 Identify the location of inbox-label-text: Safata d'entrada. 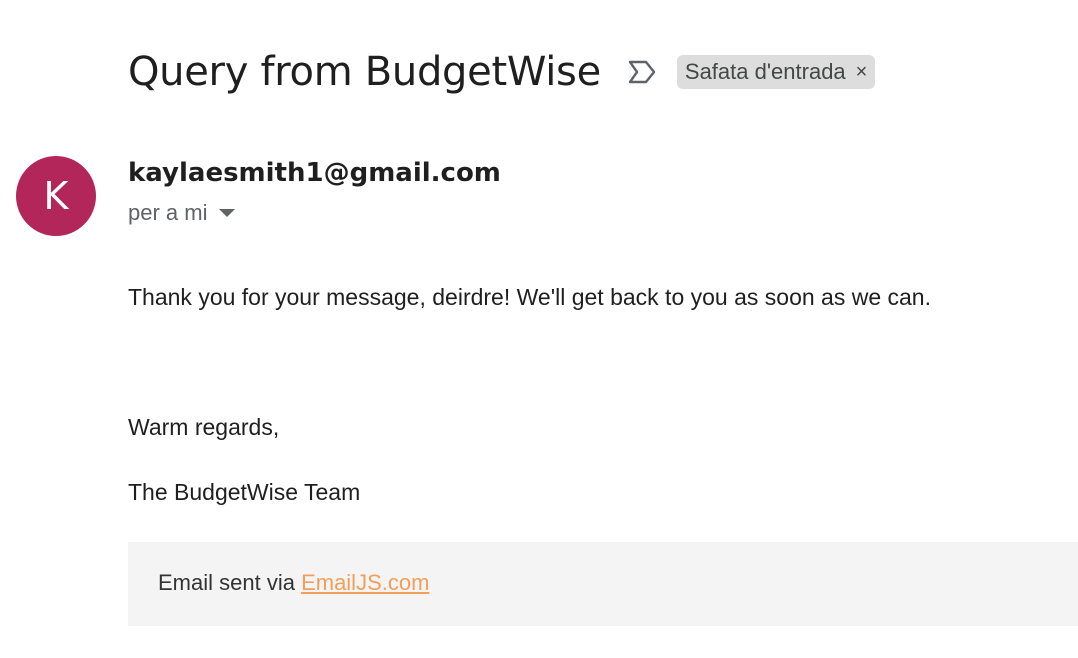
(765, 71).